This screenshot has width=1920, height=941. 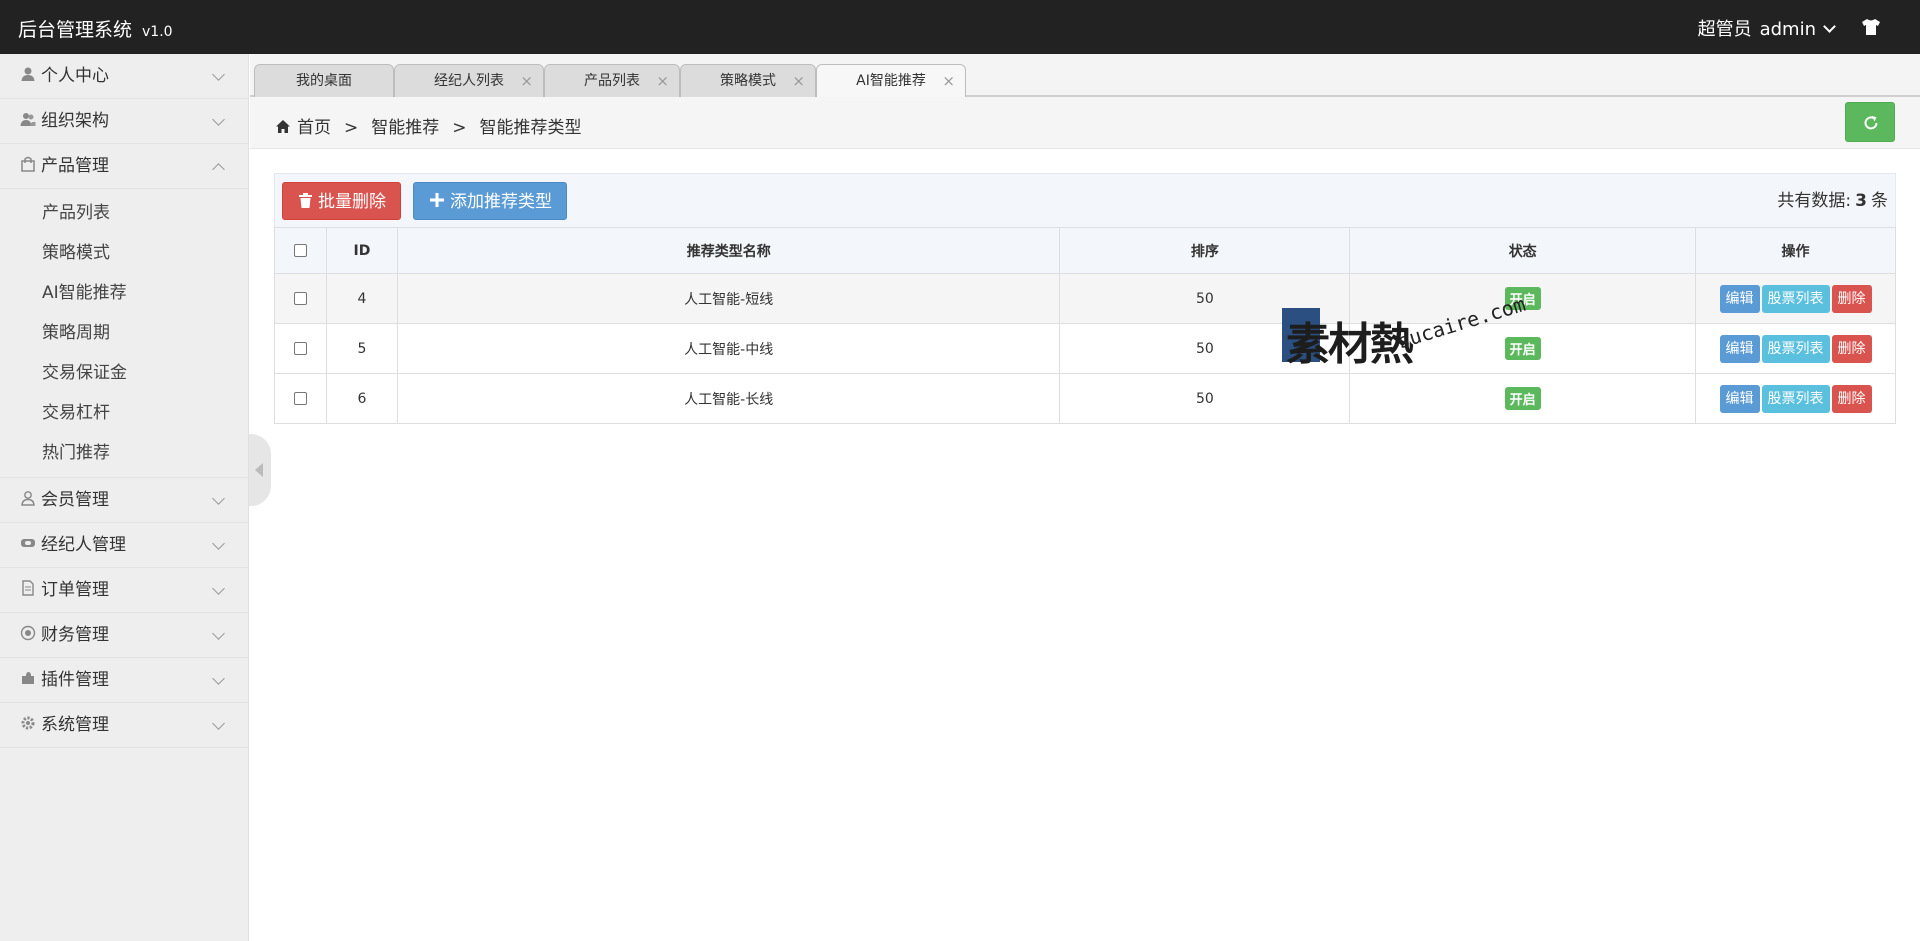 What do you see at coordinates (1871, 27) in the screenshot?
I see `tshirt-icon` at bounding box center [1871, 27].